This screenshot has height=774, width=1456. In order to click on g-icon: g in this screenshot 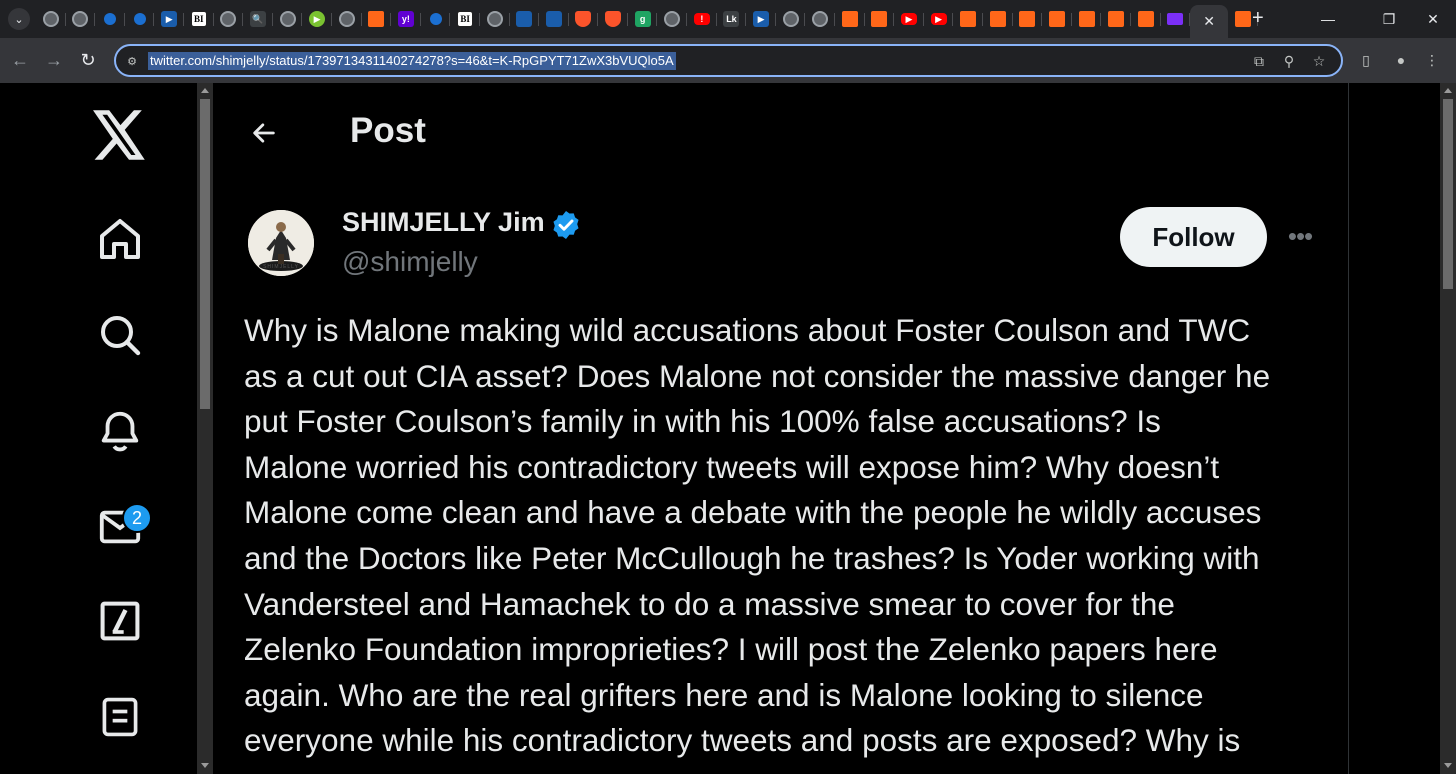, I will do `click(642, 19)`.